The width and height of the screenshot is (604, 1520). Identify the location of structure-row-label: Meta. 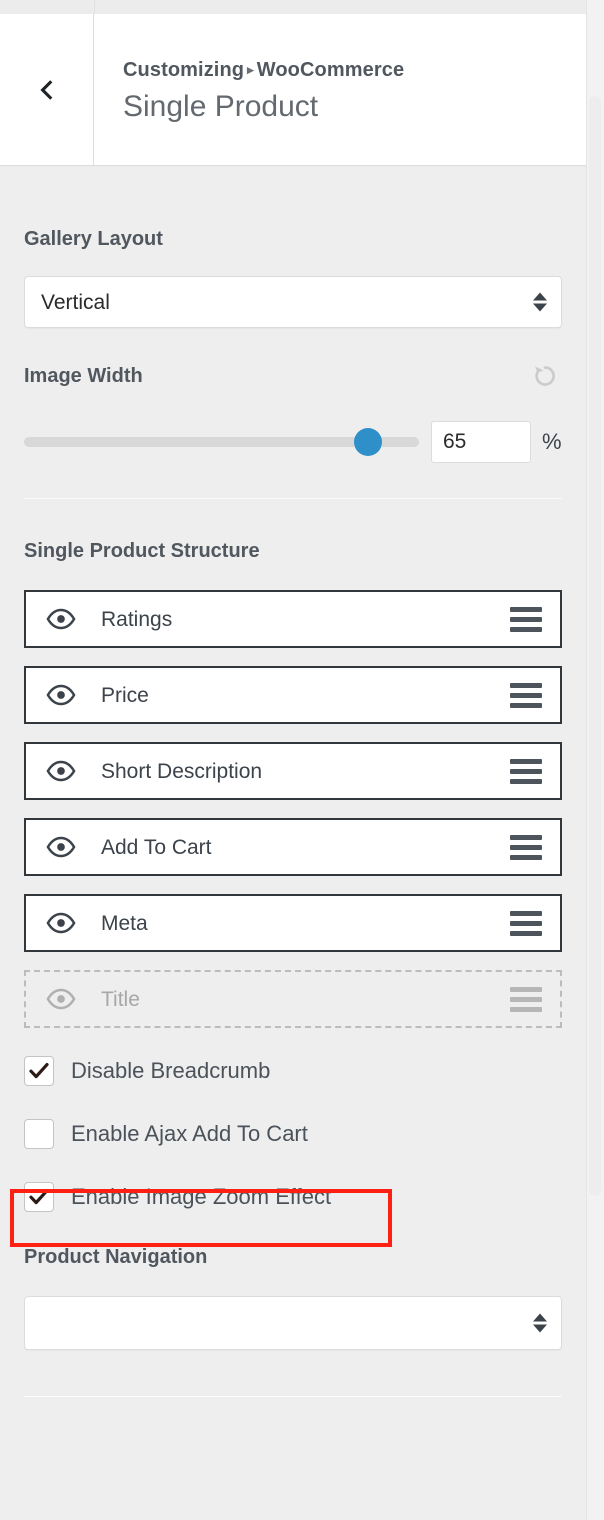
(124, 923).